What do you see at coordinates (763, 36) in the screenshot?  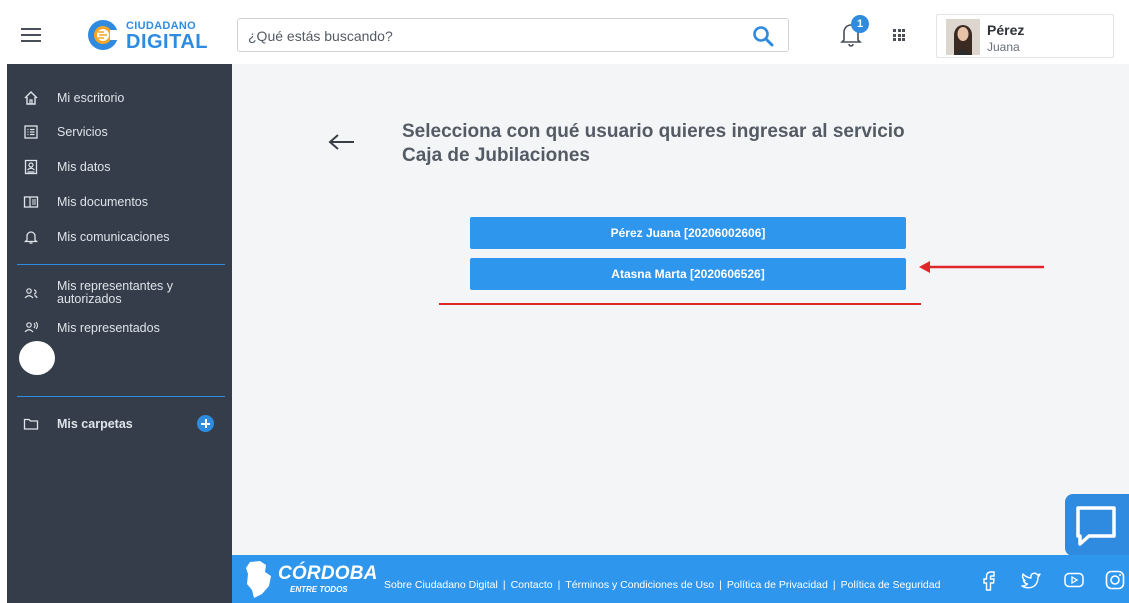 I see `search-icon` at bounding box center [763, 36].